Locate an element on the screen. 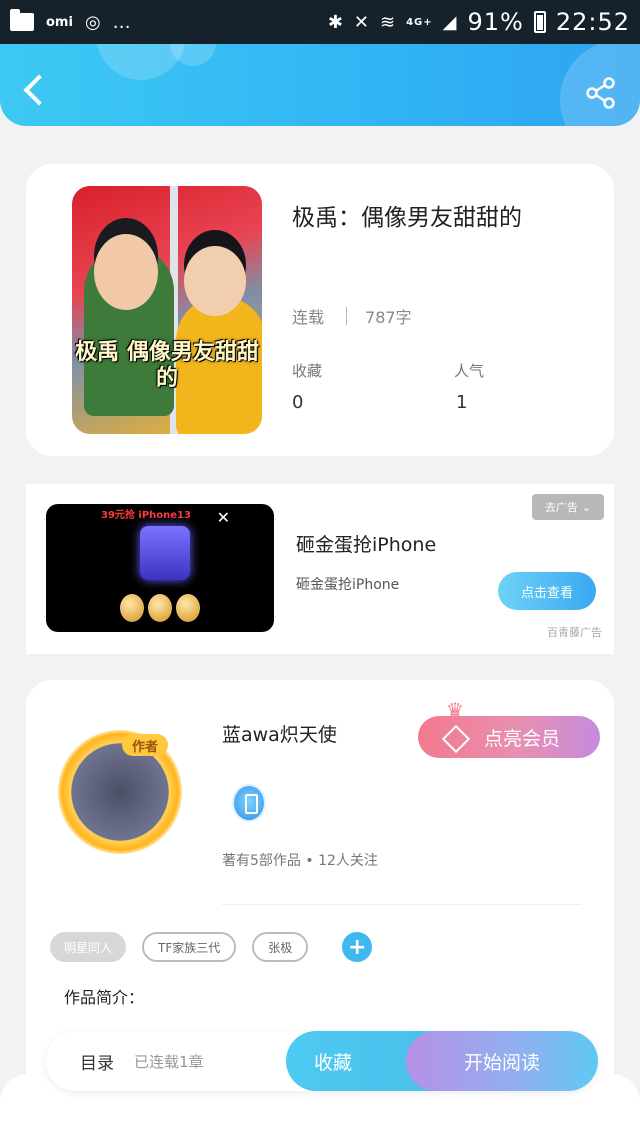 This screenshot has height=1138, width=640. tag-item: 明星同人 is located at coordinates (88, 947).